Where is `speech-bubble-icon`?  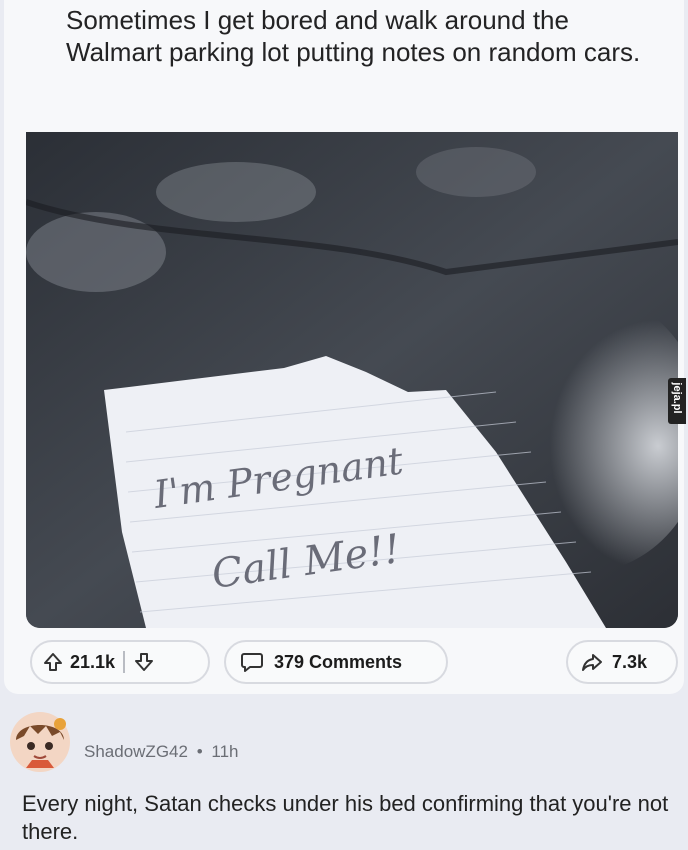
speech-bubble-icon is located at coordinates (252, 662).